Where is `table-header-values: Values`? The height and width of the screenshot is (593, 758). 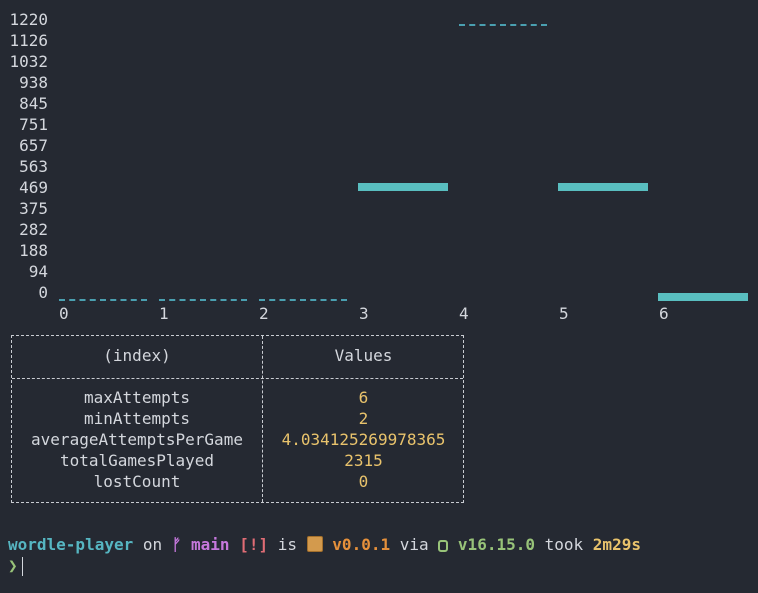 table-header-values: Values is located at coordinates (363, 355).